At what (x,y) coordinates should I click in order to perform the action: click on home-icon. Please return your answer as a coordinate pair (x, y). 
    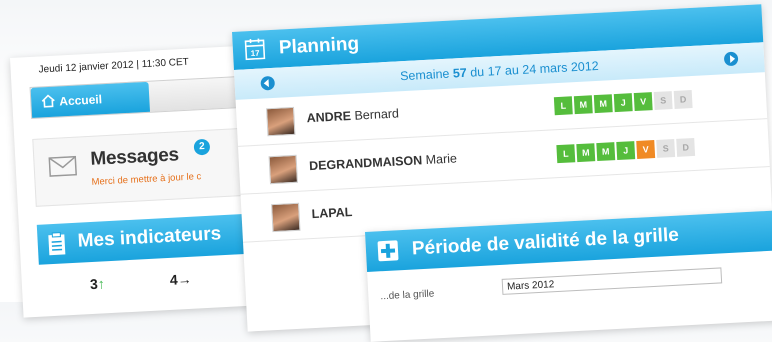
    Looking at the image, I should click on (48, 101).